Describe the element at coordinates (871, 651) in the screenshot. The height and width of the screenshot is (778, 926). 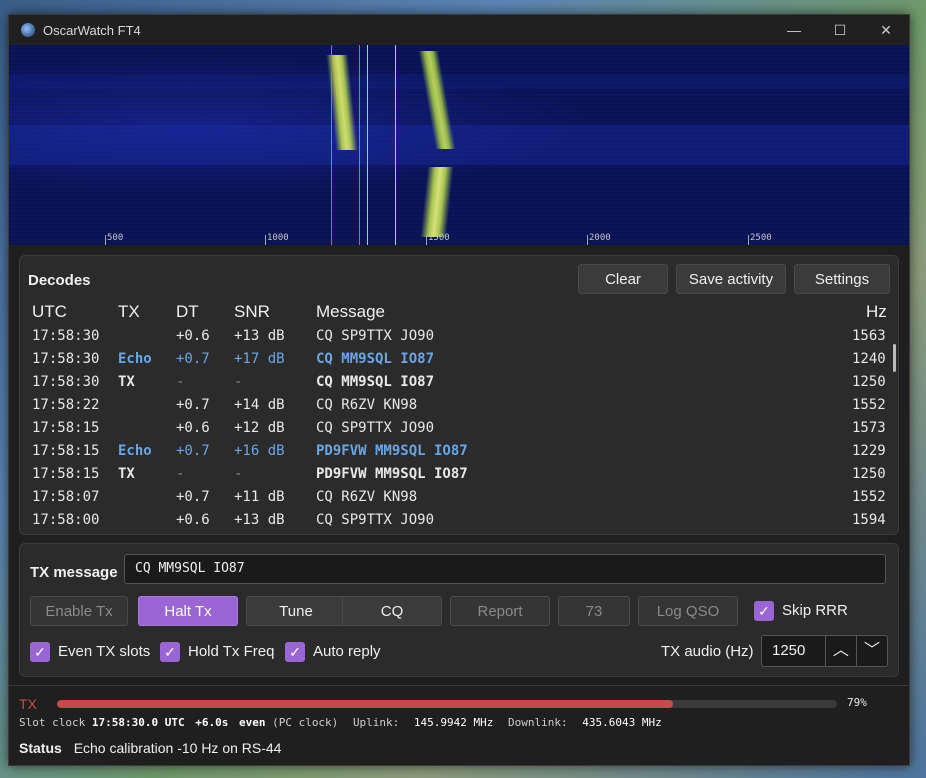
I see `decrement-button: ﹀` at that location.